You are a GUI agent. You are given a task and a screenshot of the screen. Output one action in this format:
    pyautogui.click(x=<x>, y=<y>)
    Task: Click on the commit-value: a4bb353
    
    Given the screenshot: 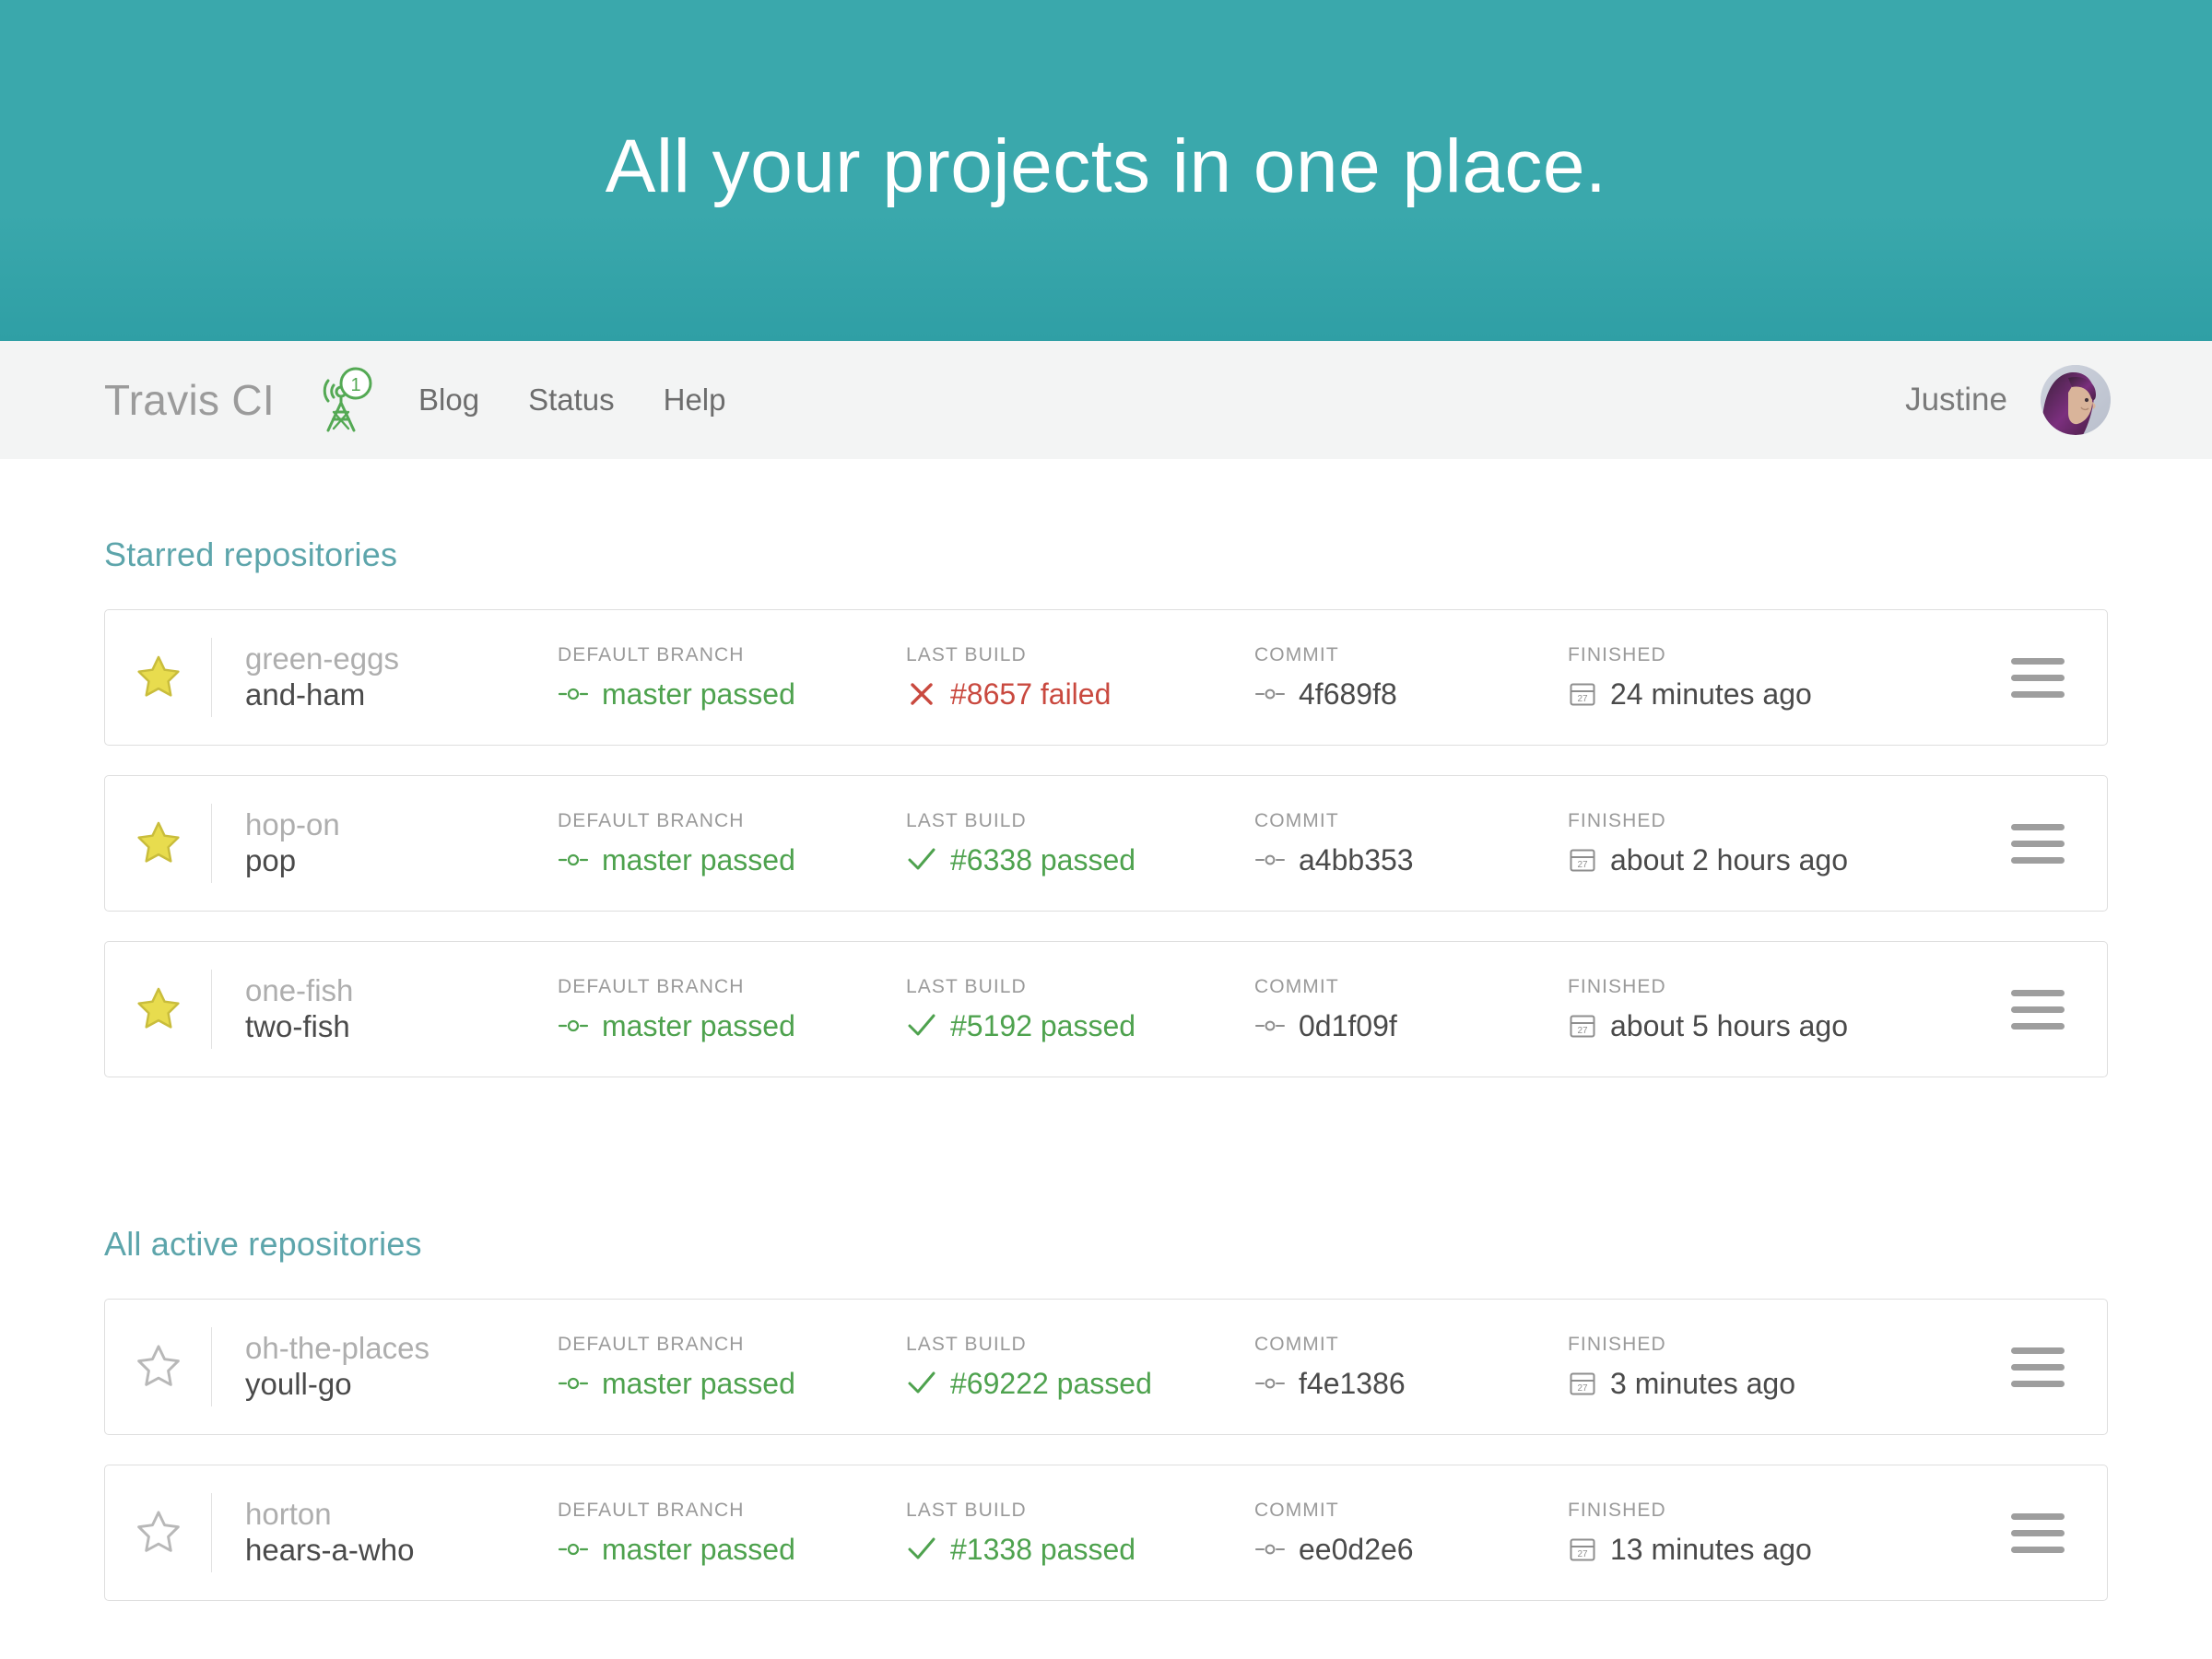 What is the action you would take?
    pyautogui.click(x=1411, y=860)
    